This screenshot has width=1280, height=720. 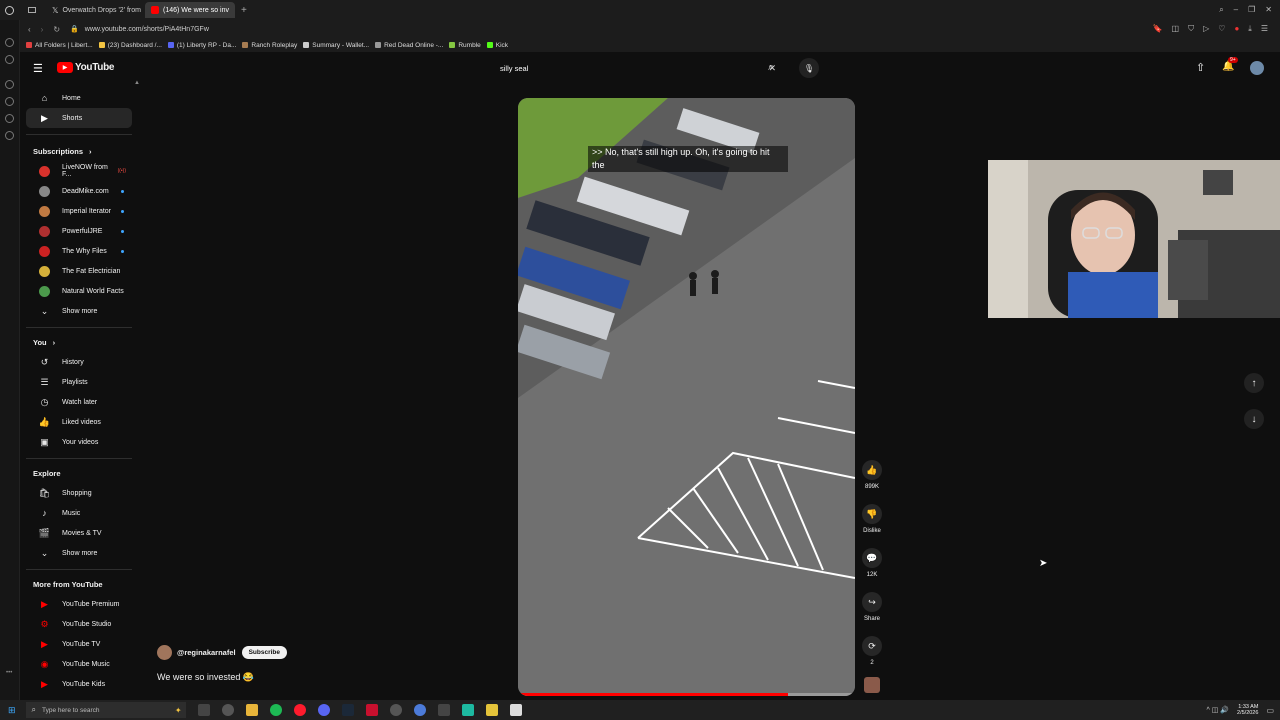 What do you see at coordinates (79, 422) in the screenshot?
I see `sidebar-item-liked-videos: 👍 Liked videos` at bounding box center [79, 422].